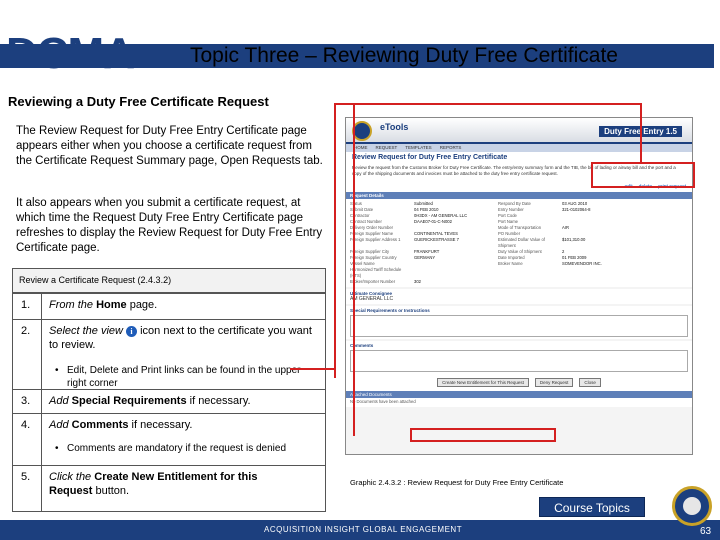  Describe the element at coordinates (363, 529) in the screenshot. I see `footer-tagline: ACQUISITION INSIGHT GLOBAL ENGAGEMENT` at that location.